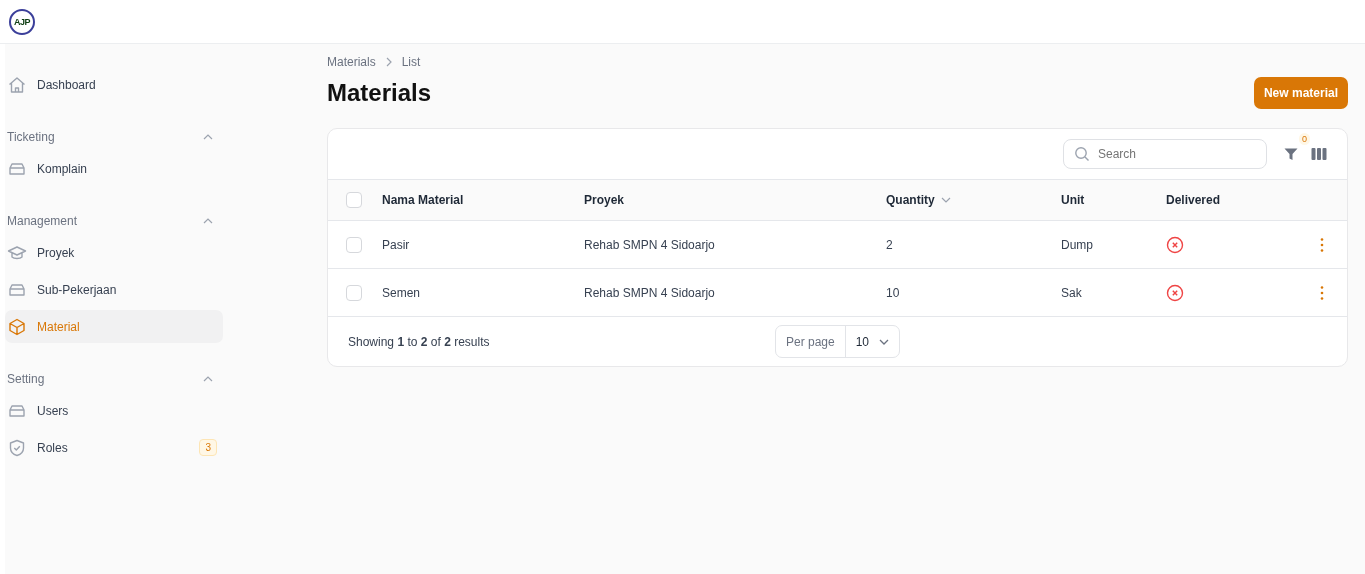 This screenshot has height=574, width=1365. Describe the element at coordinates (402, 292) in the screenshot. I see `table-cell-text: Semen` at that location.